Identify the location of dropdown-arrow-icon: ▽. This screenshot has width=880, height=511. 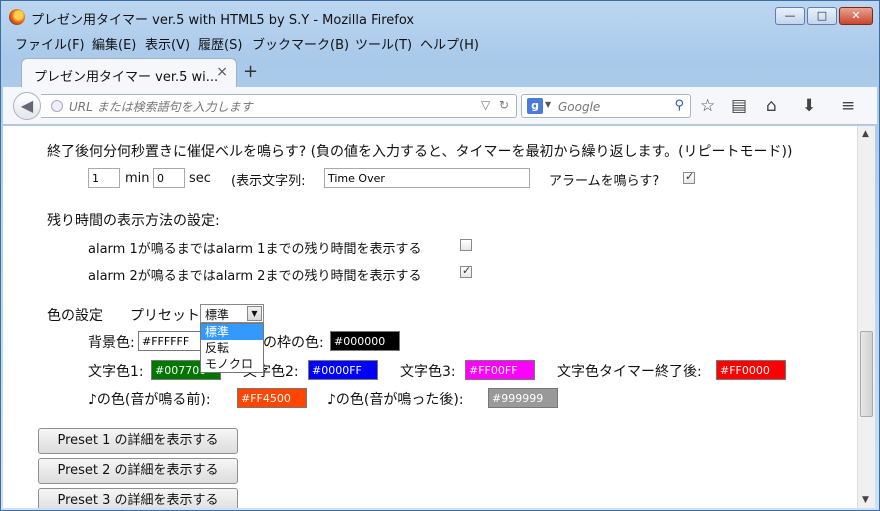
(485, 105).